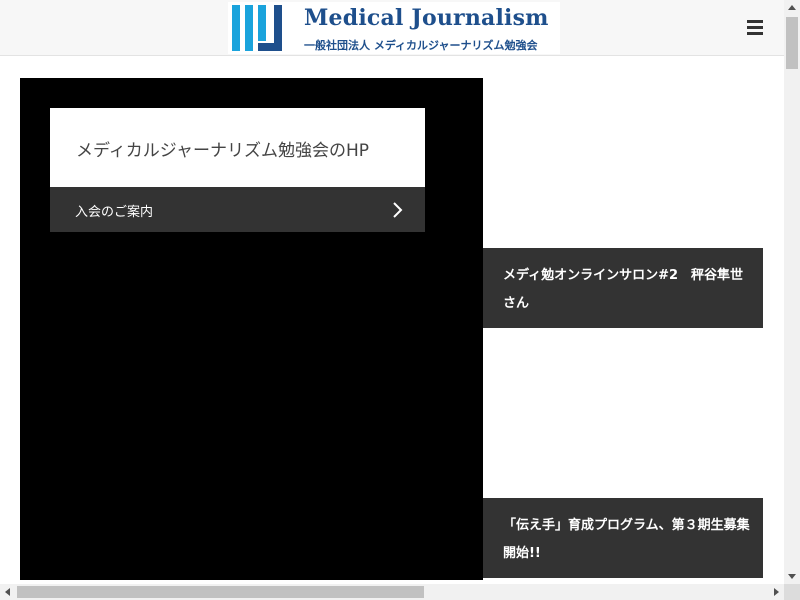  Describe the element at coordinates (220, 592) in the screenshot. I see `horizontal-scroll-thumb` at that location.